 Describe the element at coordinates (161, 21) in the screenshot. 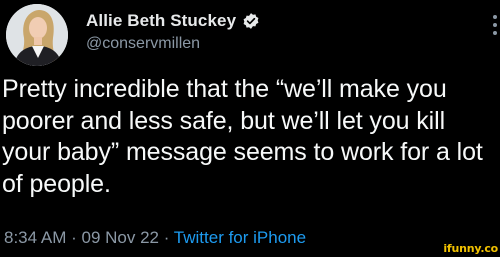

I see `display-name: Allie Beth Stuckey` at that location.